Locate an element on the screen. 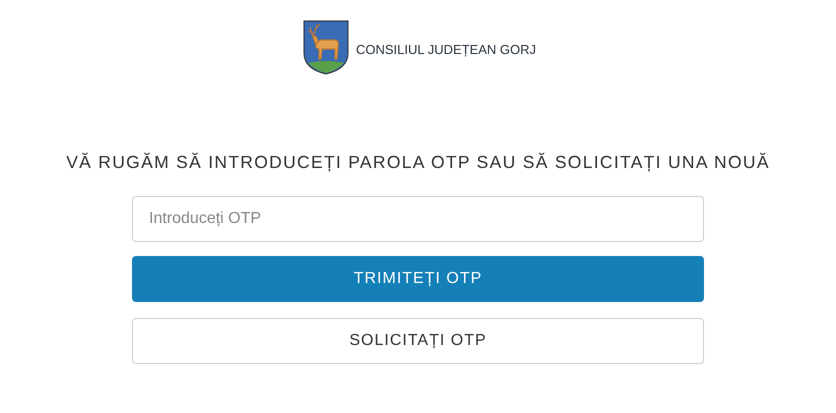 The width and height of the screenshot is (836, 413). coat-of-arms-icon is located at coordinates (326, 47).